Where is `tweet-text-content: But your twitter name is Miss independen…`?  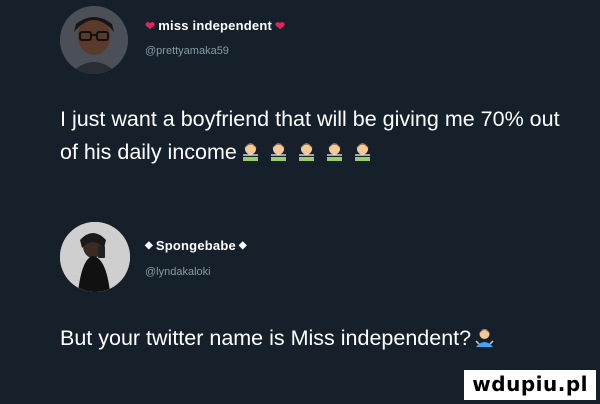
tweet-text-content: But your twitter name is Miss independen… is located at coordinates (266, 338).